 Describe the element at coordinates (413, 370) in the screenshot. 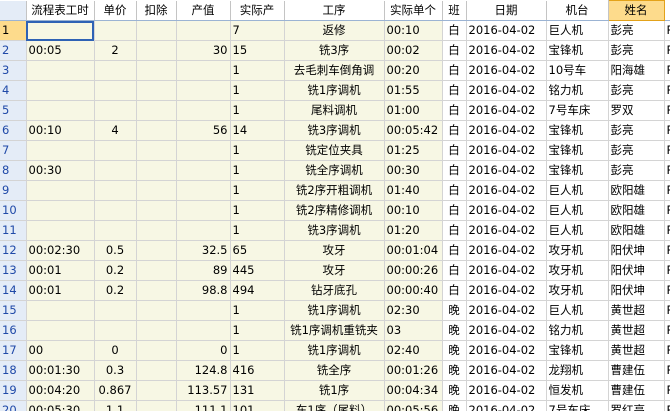

I see `grid-cell: 00:01:26` at that location.